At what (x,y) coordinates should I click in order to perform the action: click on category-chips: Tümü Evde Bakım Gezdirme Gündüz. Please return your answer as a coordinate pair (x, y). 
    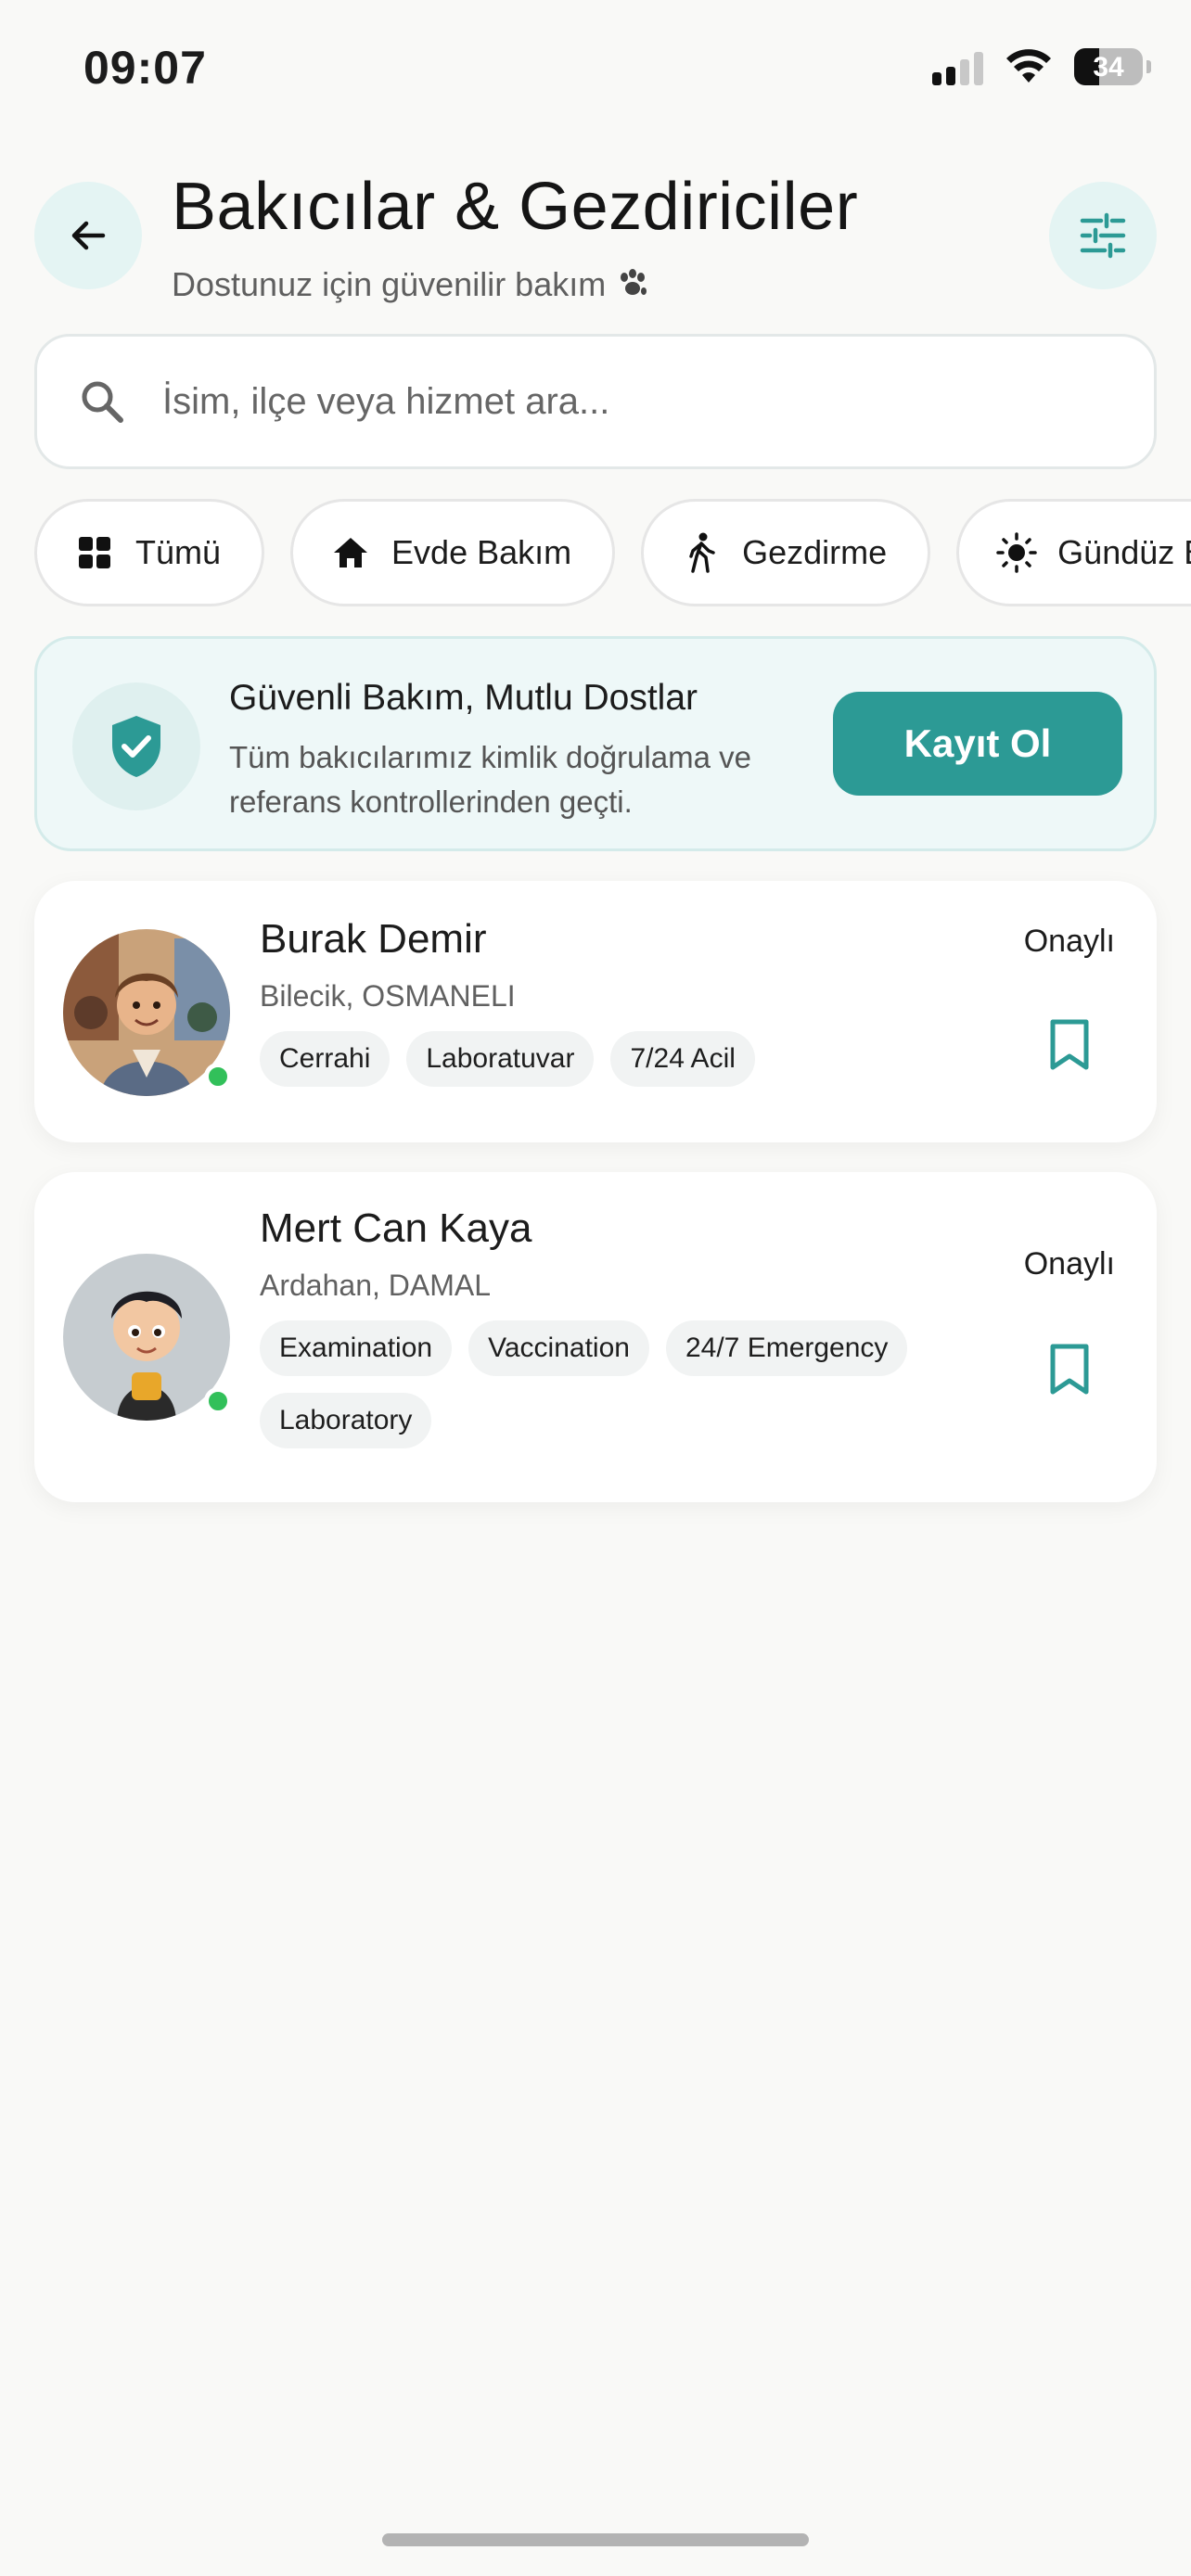
    Looking at the image, I should click on (612, 552).